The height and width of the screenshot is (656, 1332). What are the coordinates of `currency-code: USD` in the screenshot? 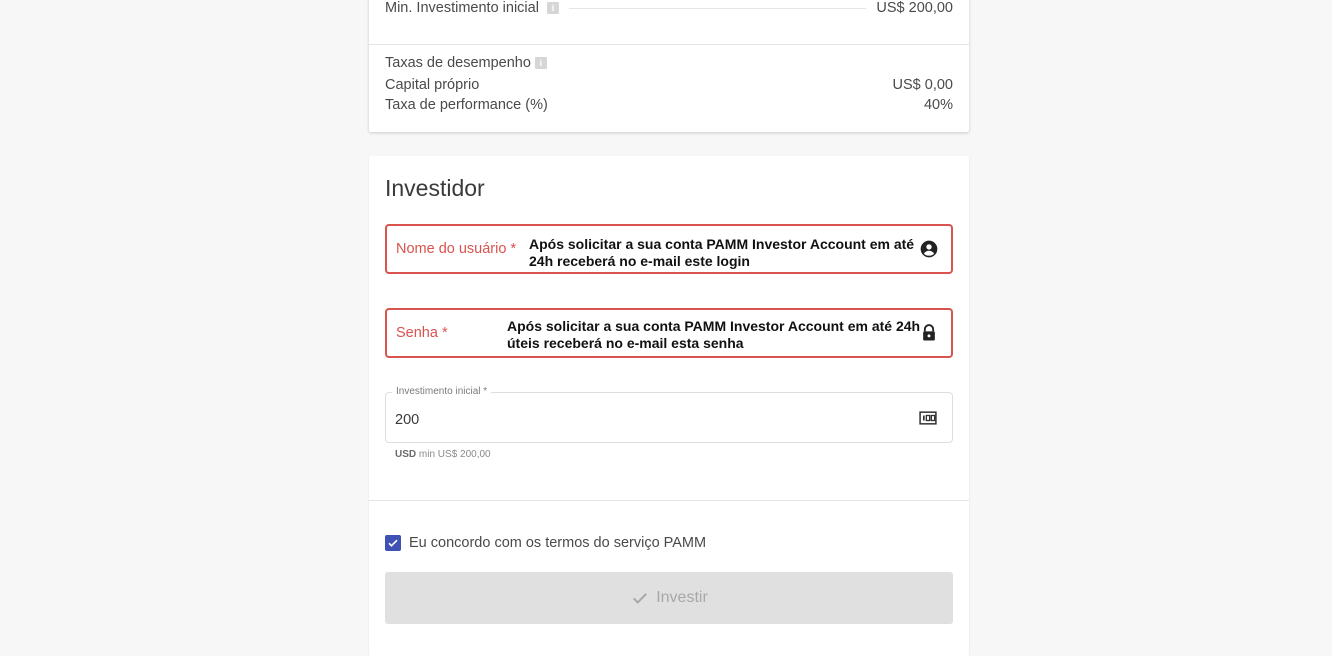 It's located at (406, 454).